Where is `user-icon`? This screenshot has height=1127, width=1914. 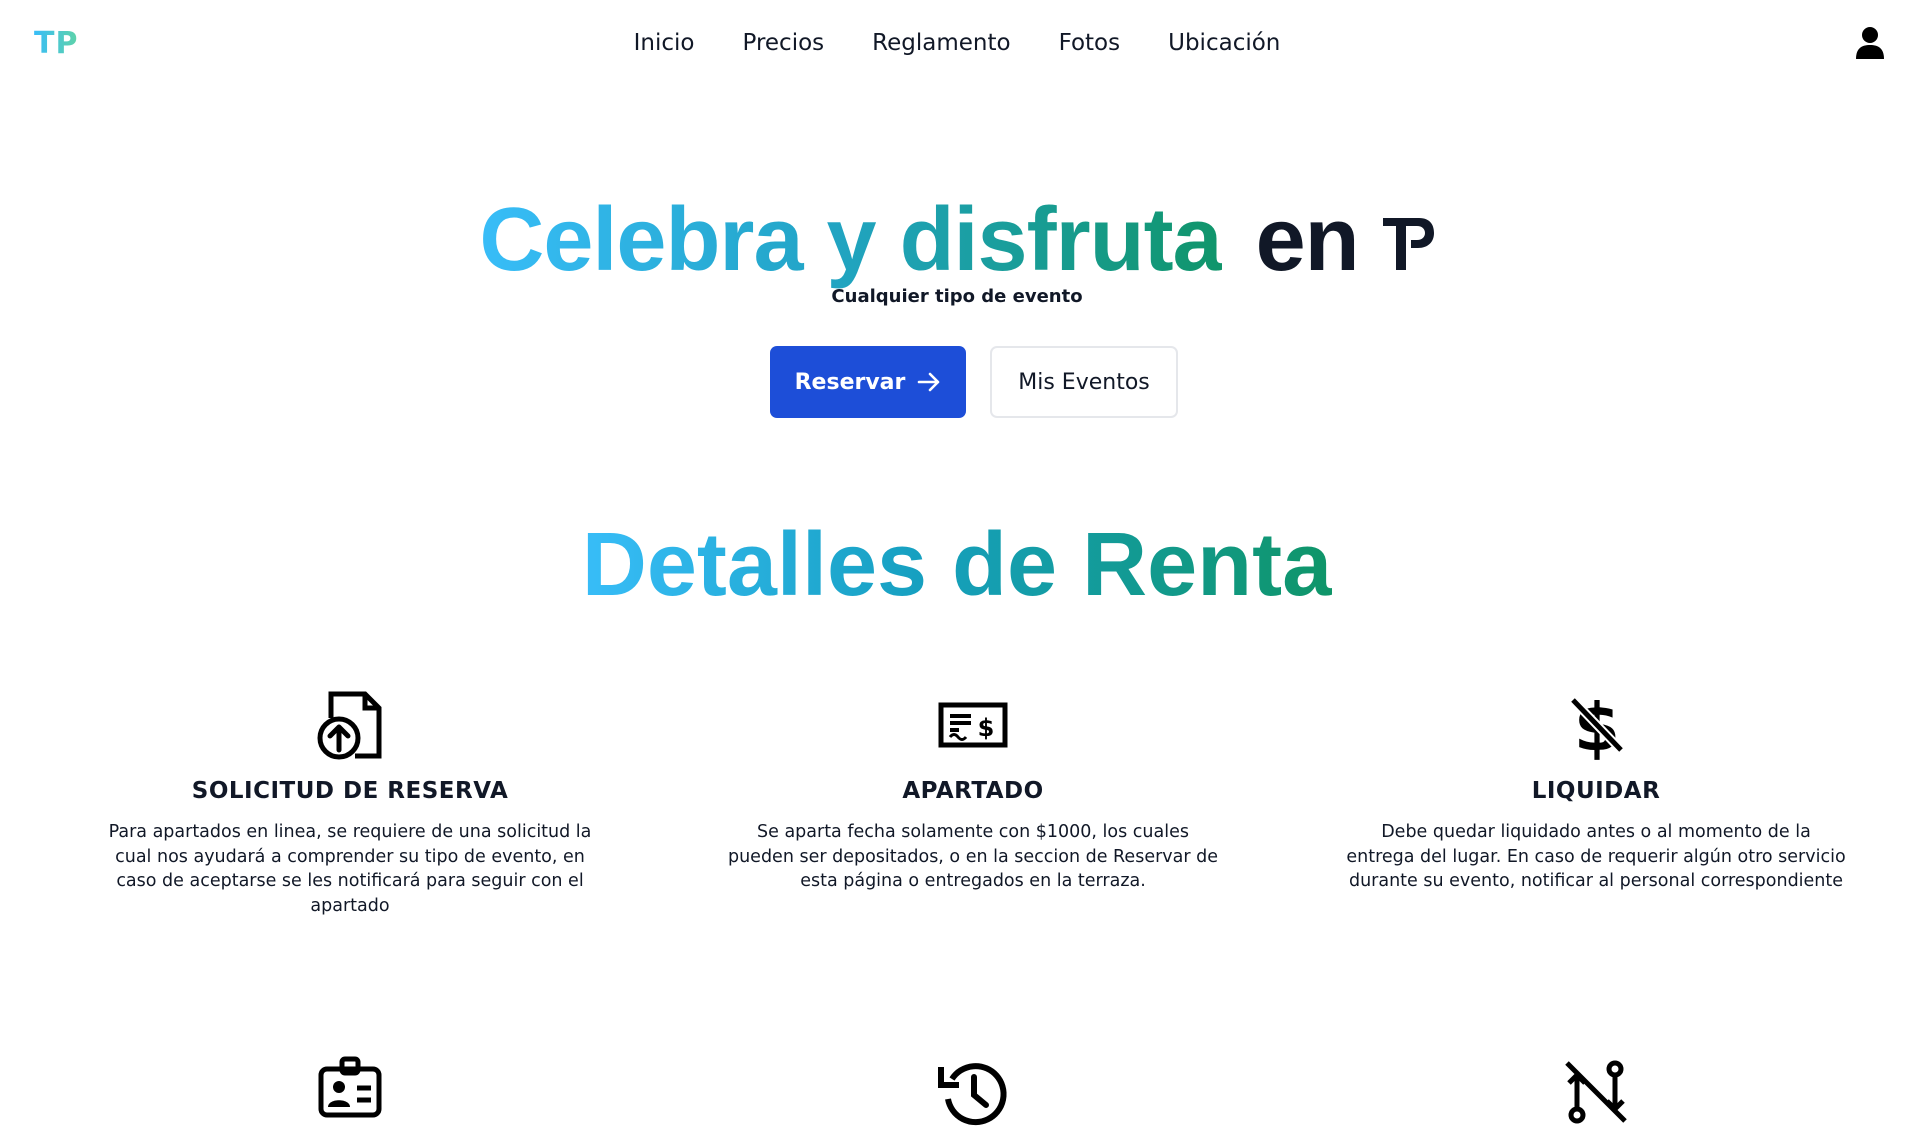
user-icon is located at coordinates (1870, 43).